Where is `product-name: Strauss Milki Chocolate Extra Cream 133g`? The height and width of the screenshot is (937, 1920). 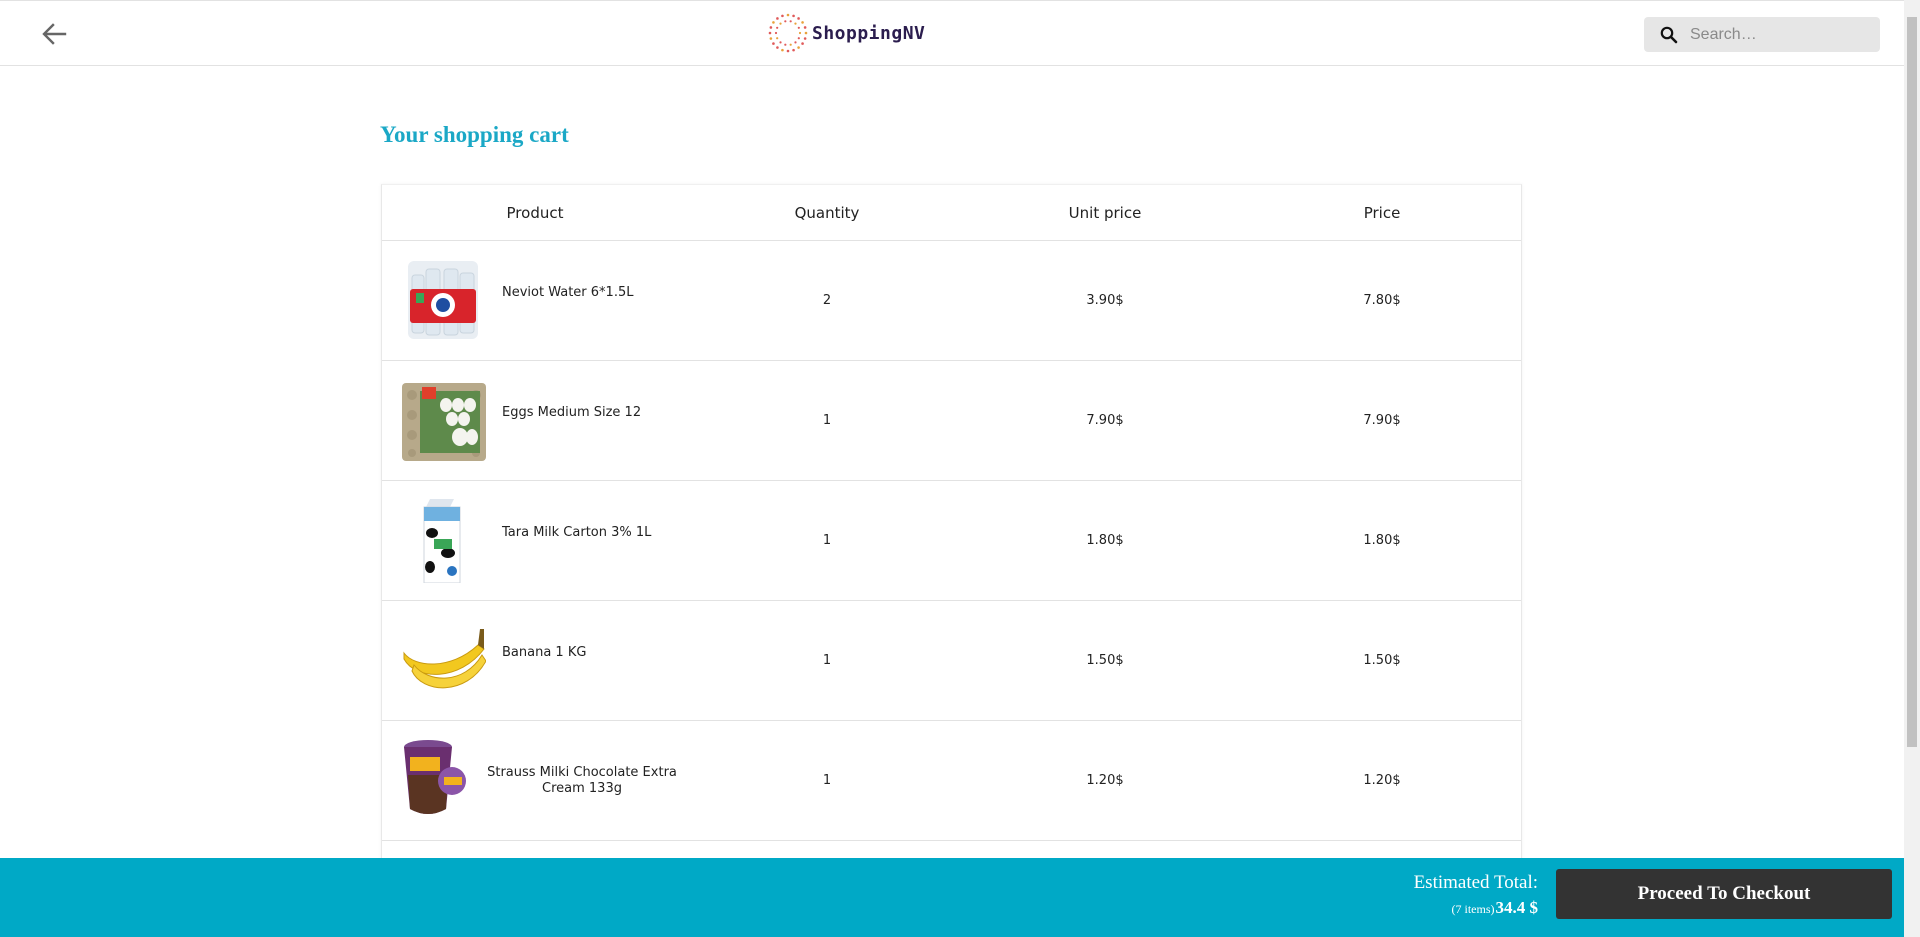 product-name: Strauss Milki Chocolate Extra Cream 133g is located at coordinates (582, 780).